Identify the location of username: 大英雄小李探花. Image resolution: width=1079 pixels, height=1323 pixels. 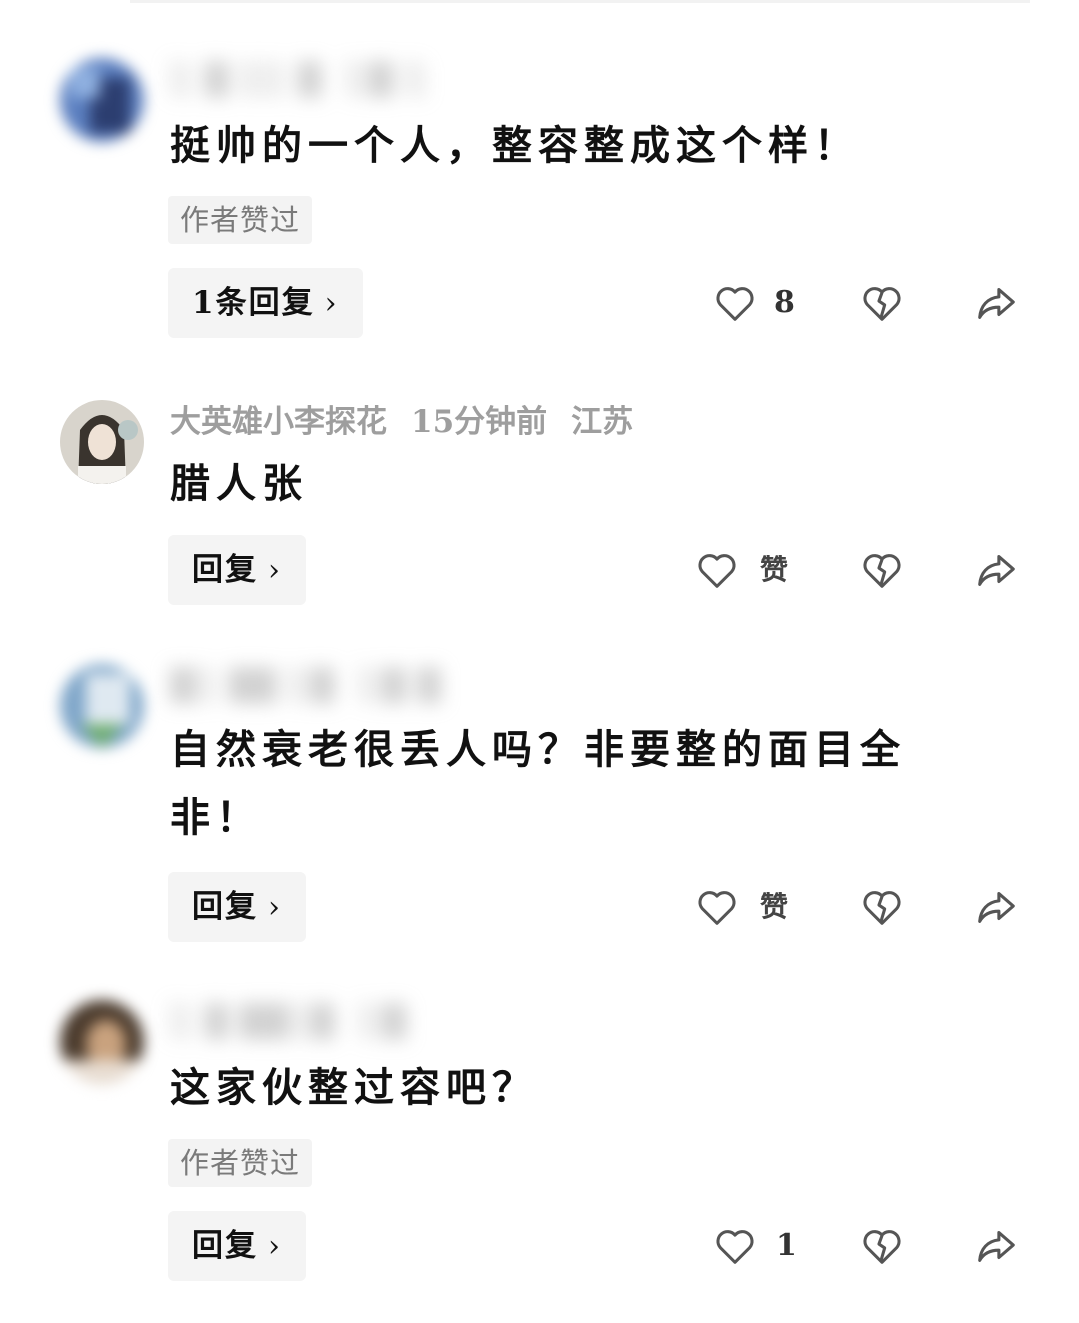
(278, 422).